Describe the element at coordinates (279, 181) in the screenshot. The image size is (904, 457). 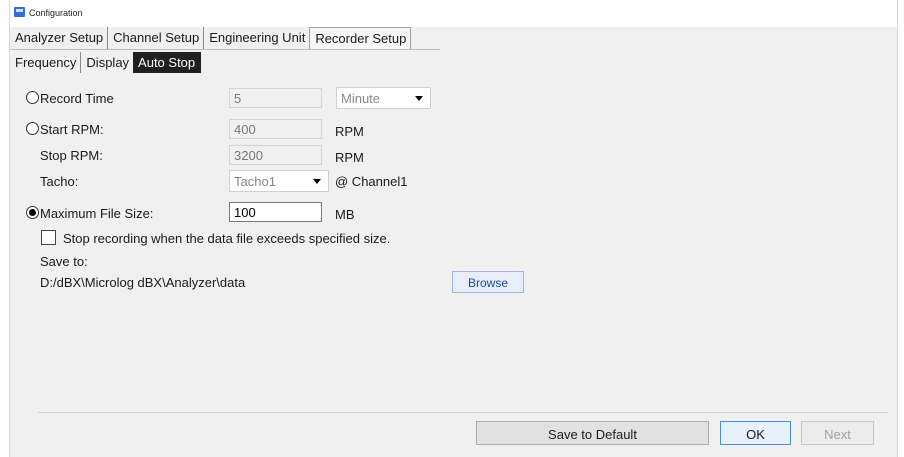
I see `tacho-select: Tacho1` at that location.